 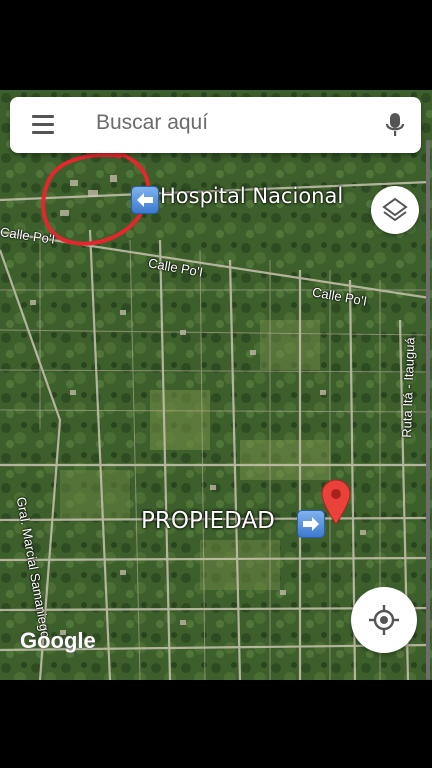 I want to click on google-logo: Google, so click(x=58, y=640).